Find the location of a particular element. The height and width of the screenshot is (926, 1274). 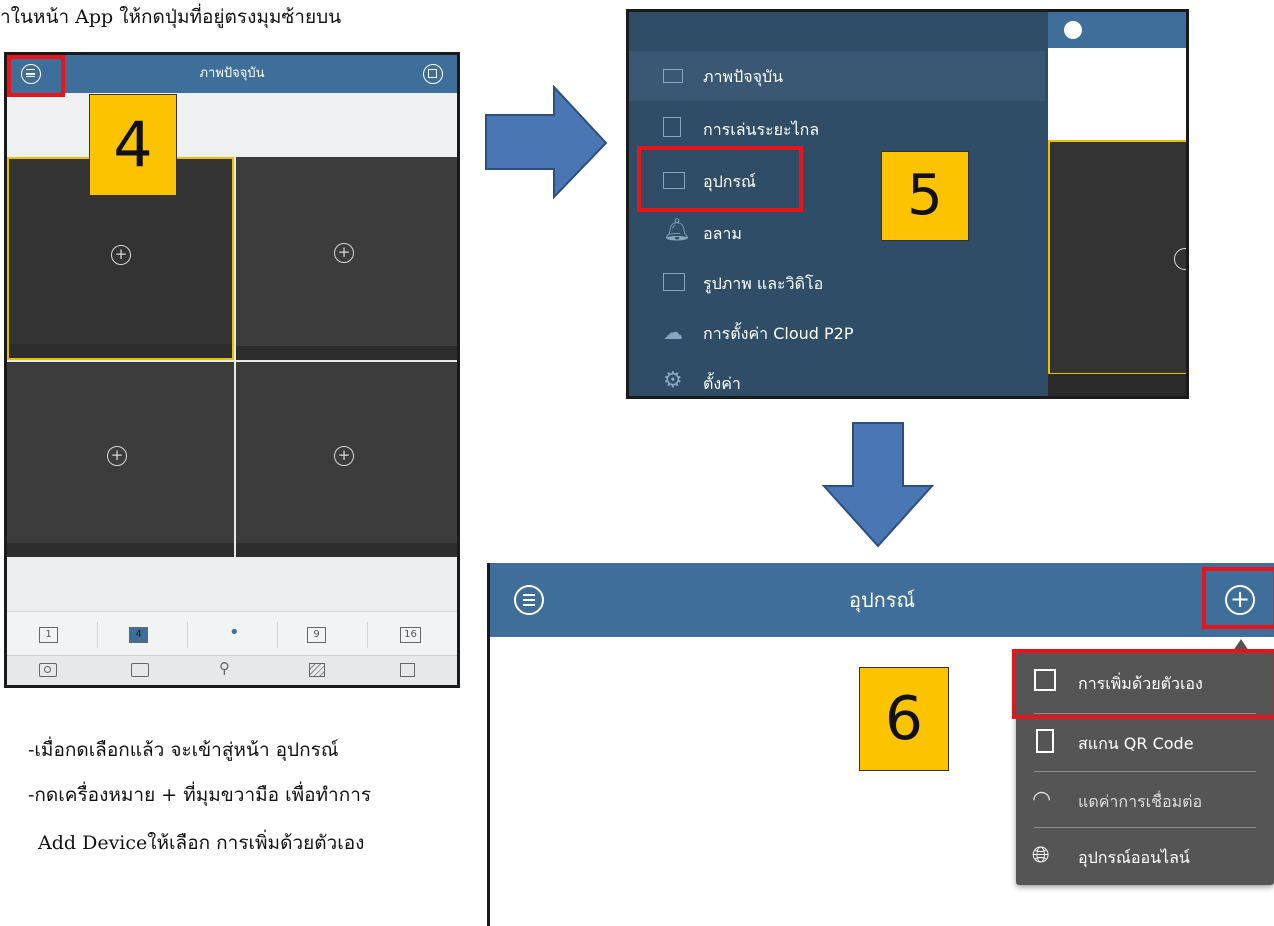

bell-icon: 🔔︎ is located at coordinates (677, 230).